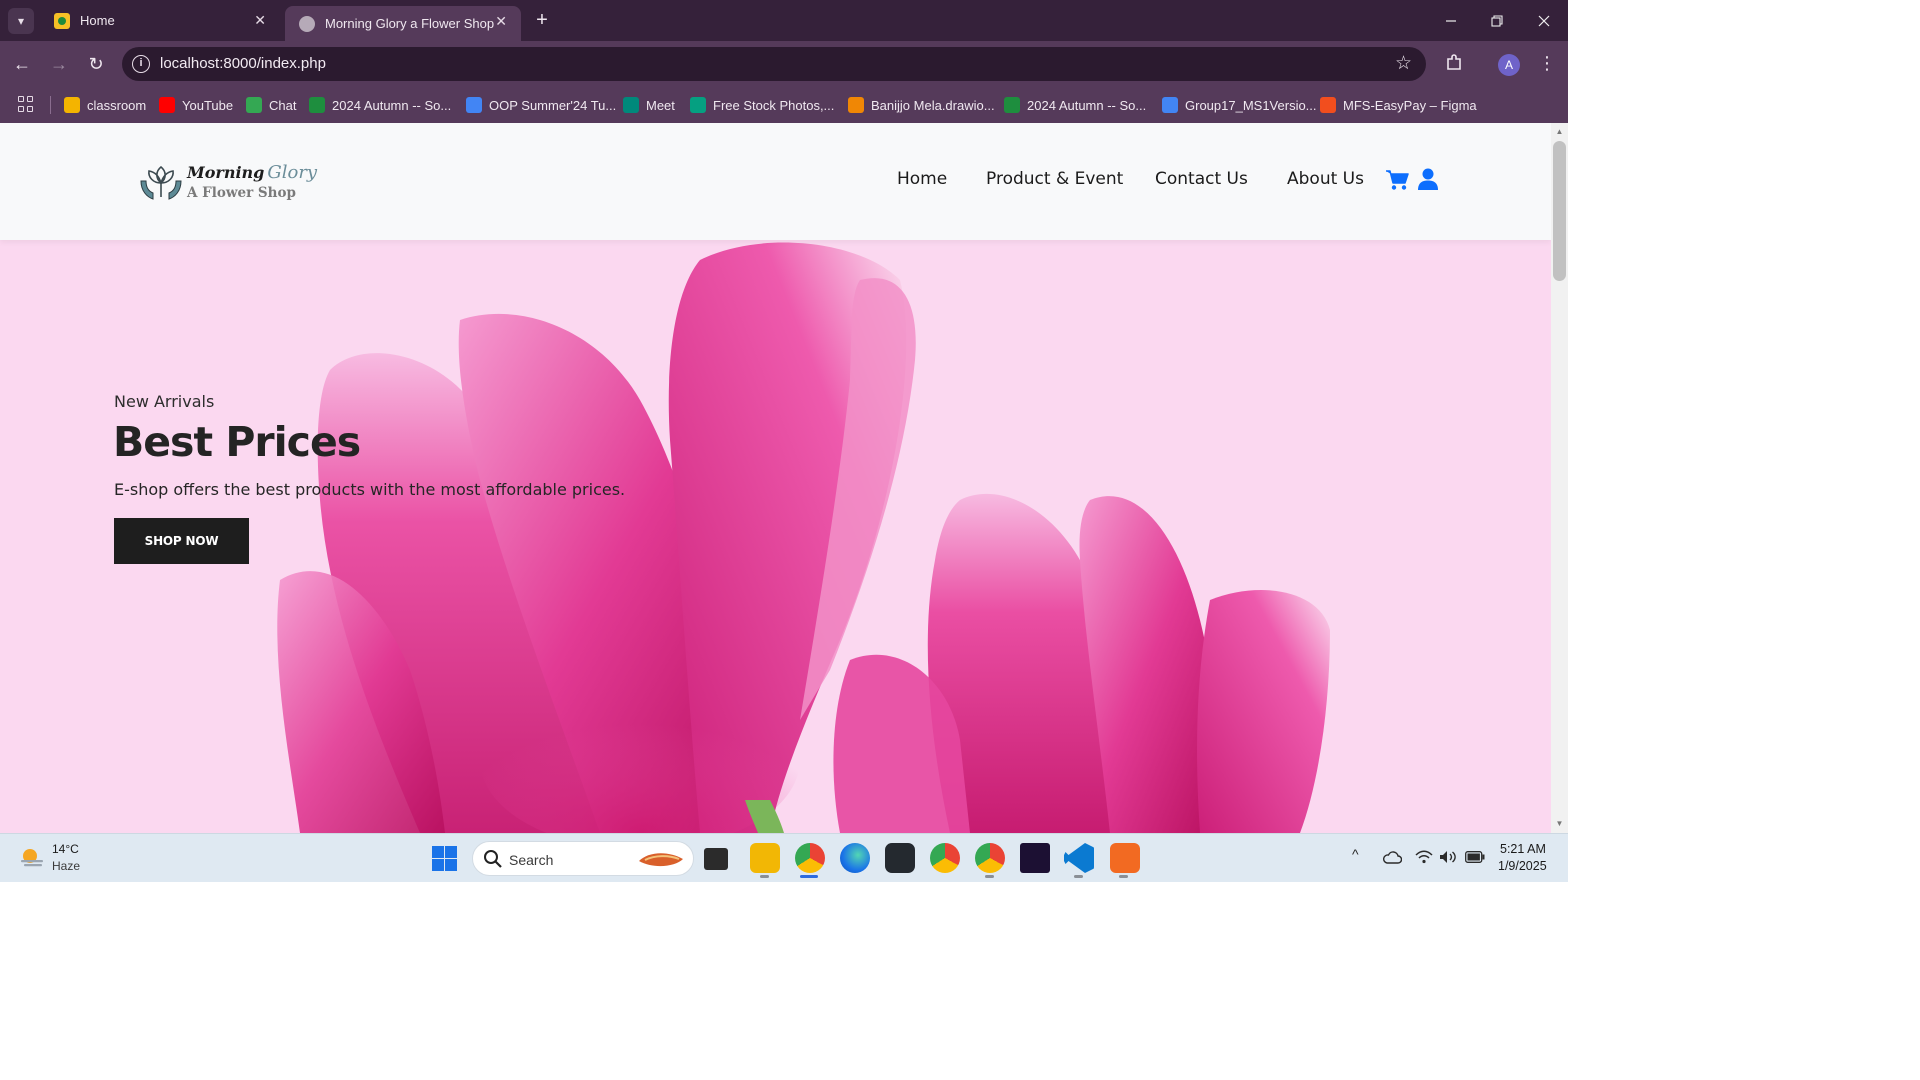  I want to click on weather-temperature: 14°C, so click(65, 849).